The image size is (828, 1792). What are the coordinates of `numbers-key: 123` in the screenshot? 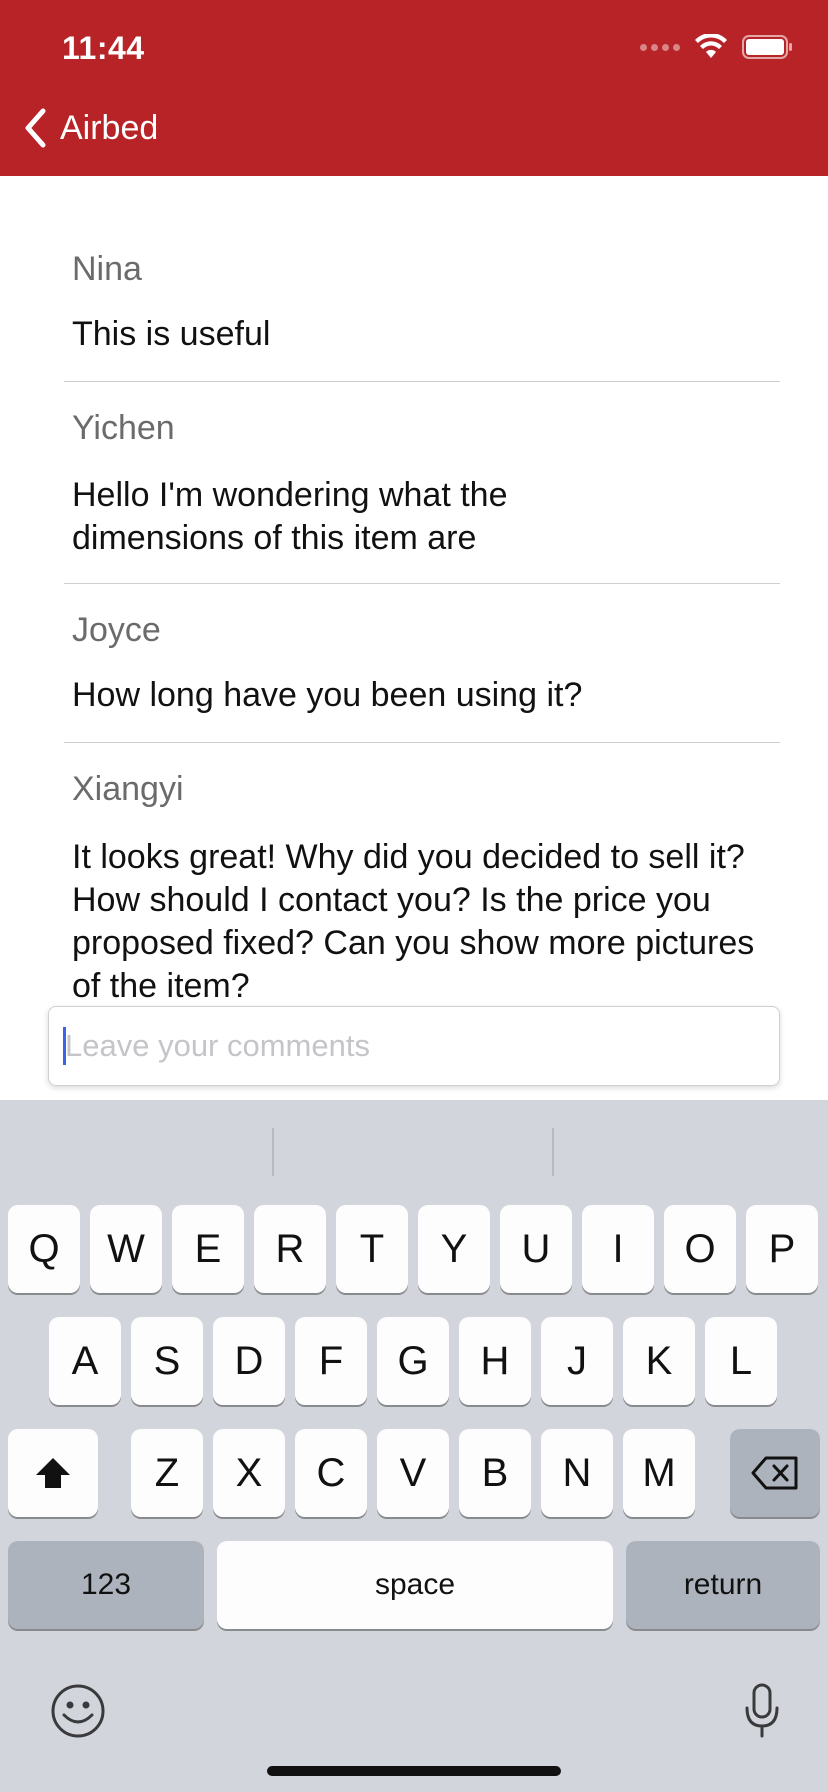 It's located at (106, 1585).